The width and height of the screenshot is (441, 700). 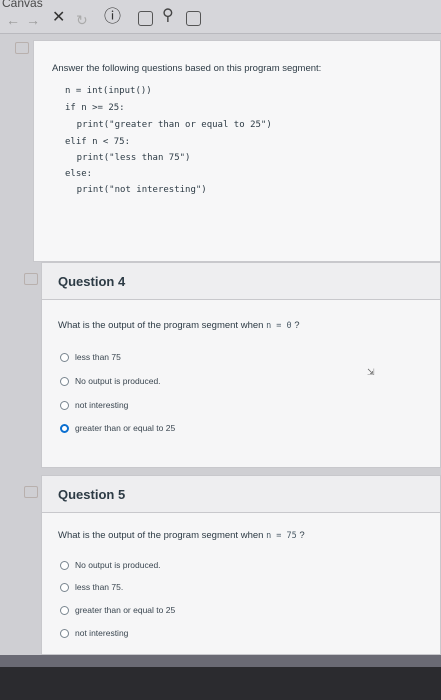 What do you see at coordinates (145, 18) in the screenshot?
I see `bookmark-icon` at bounding box center [145, 18].